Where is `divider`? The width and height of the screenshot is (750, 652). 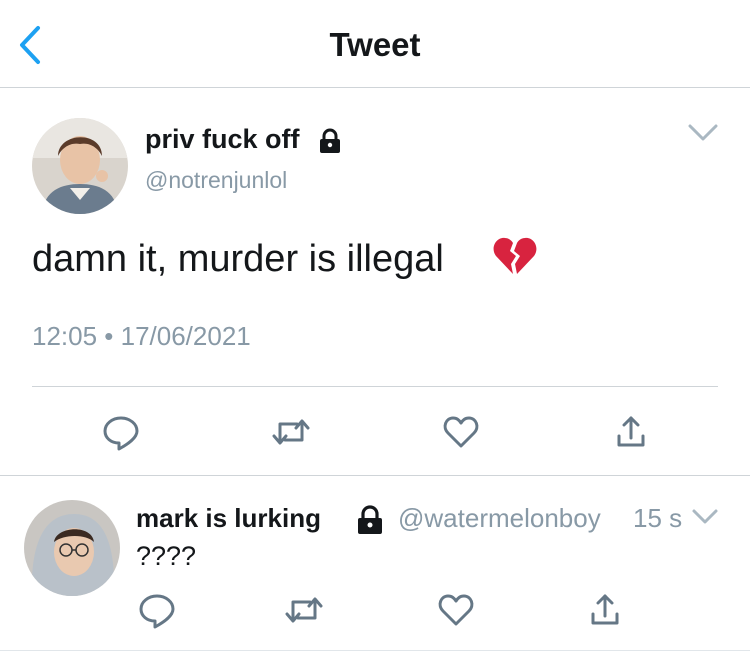
divider is located at coordinates (375, 386).